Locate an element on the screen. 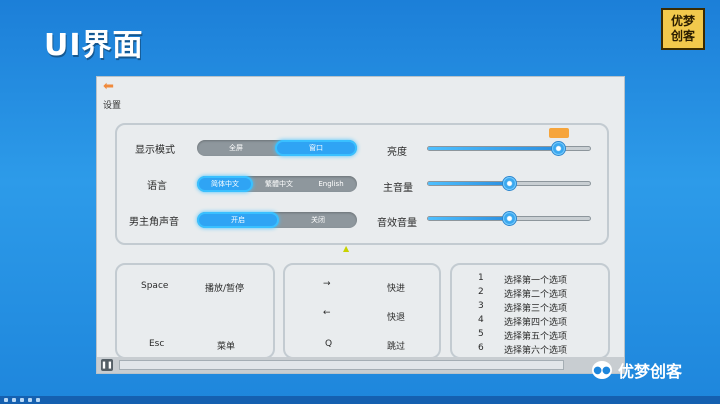  logo-line-1: 优梦 is located at coordinates (682, 21).